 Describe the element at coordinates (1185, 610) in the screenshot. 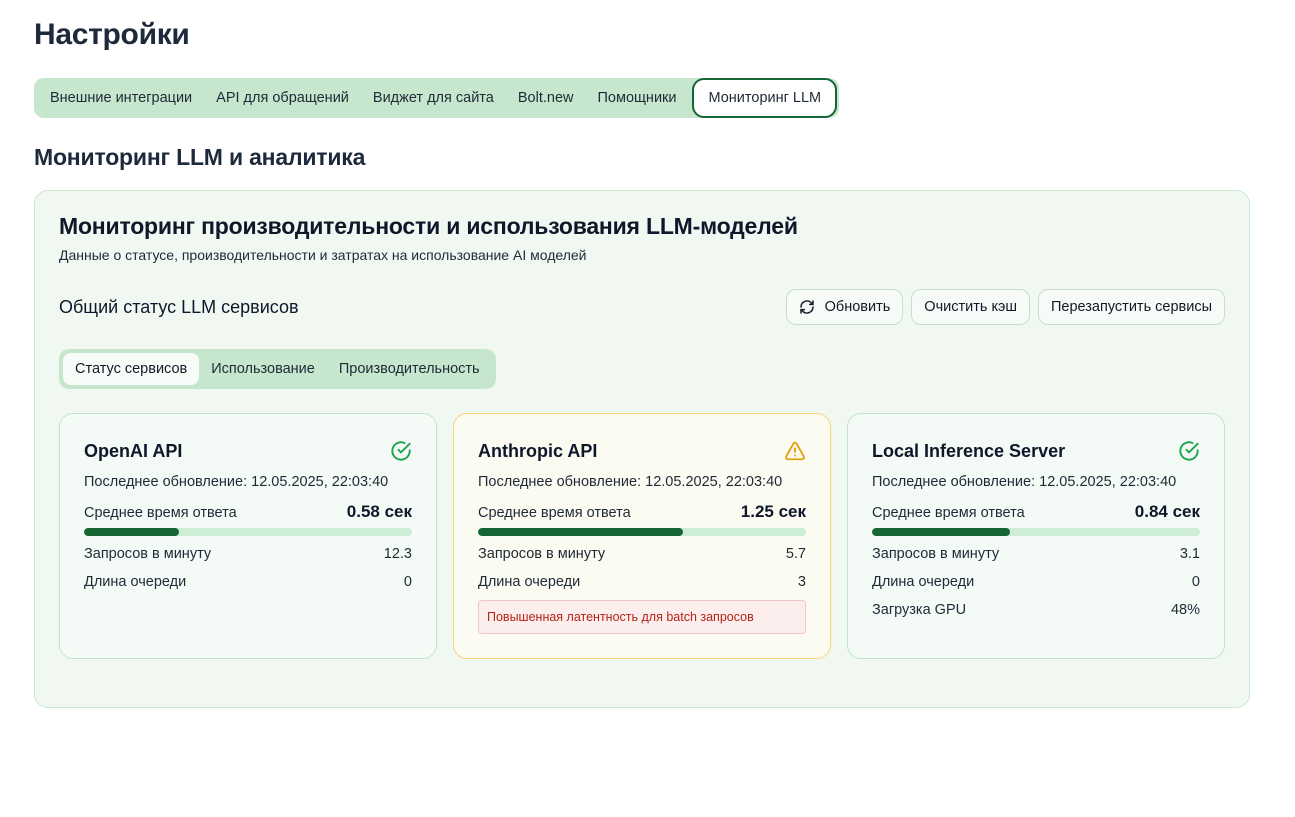

I see `gpu-load-value: 48%` at that location.